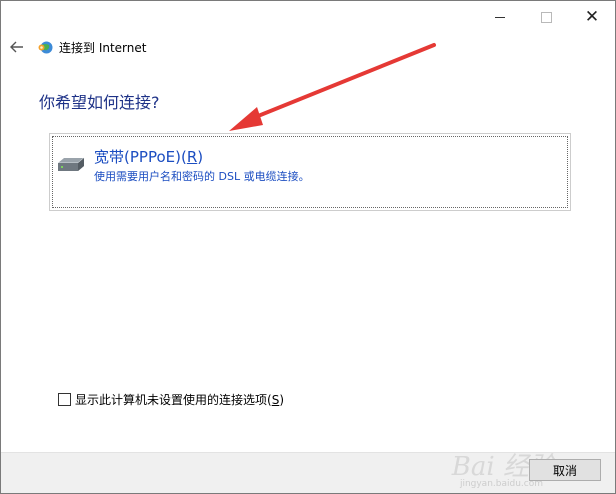 The height and width of the screenshot is (494, 616). Describe the element at coordinates (103, 48) in the screenshot. I see `window-title: 连接到 Internet` at that location.